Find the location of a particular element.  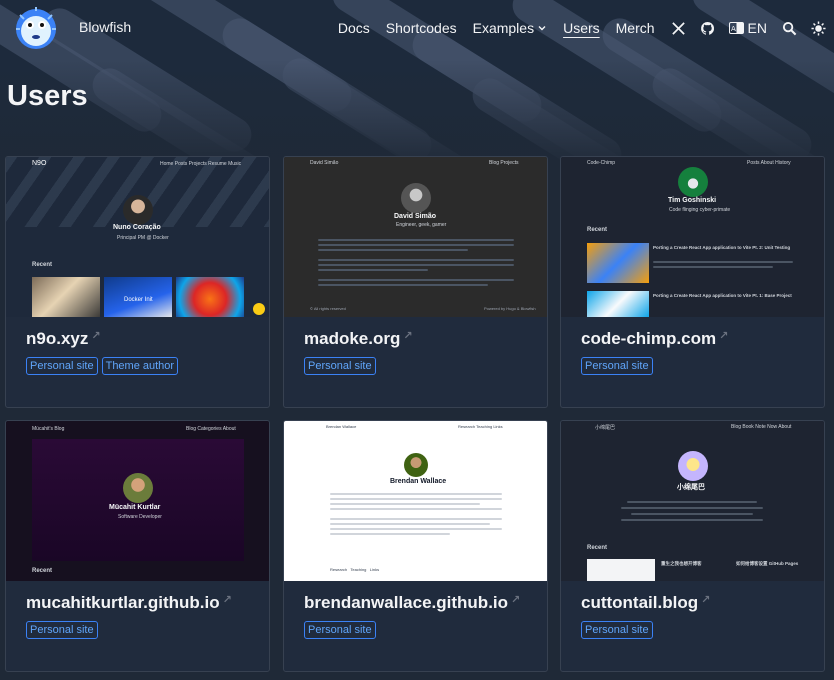

main-nav: Docs Shortcodes Examples Users Merch A EN is located at coordinates (586, 28).